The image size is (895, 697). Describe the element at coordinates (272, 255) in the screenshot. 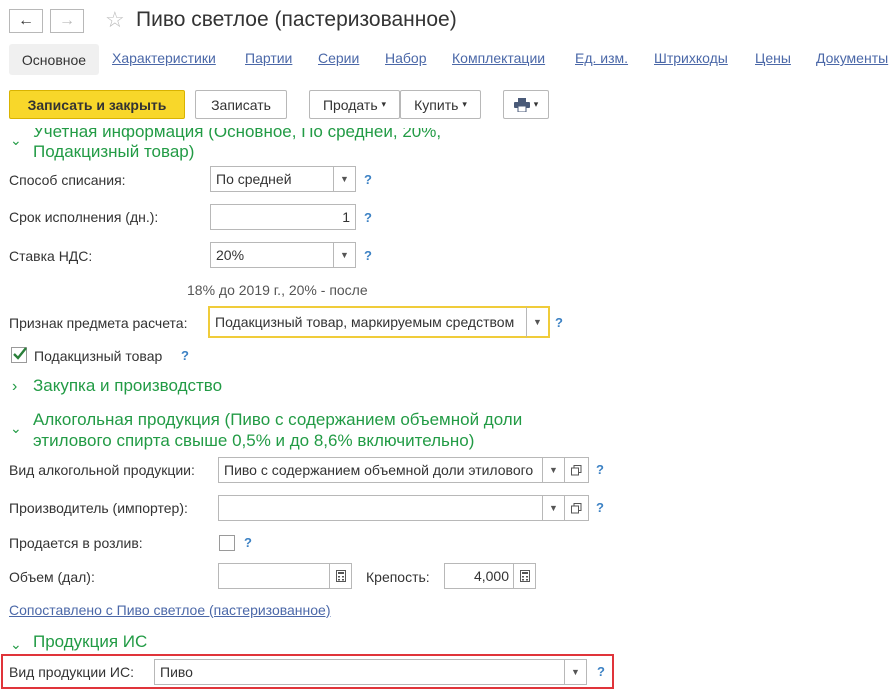

I see `vat-field: 20%` at that location.